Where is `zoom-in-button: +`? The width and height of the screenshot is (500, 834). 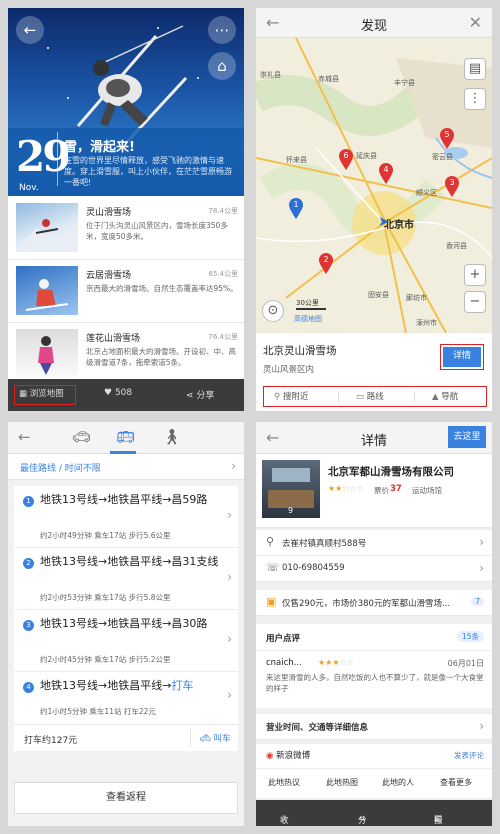 zoom-in-button: + is located at coordinates (475, 275).